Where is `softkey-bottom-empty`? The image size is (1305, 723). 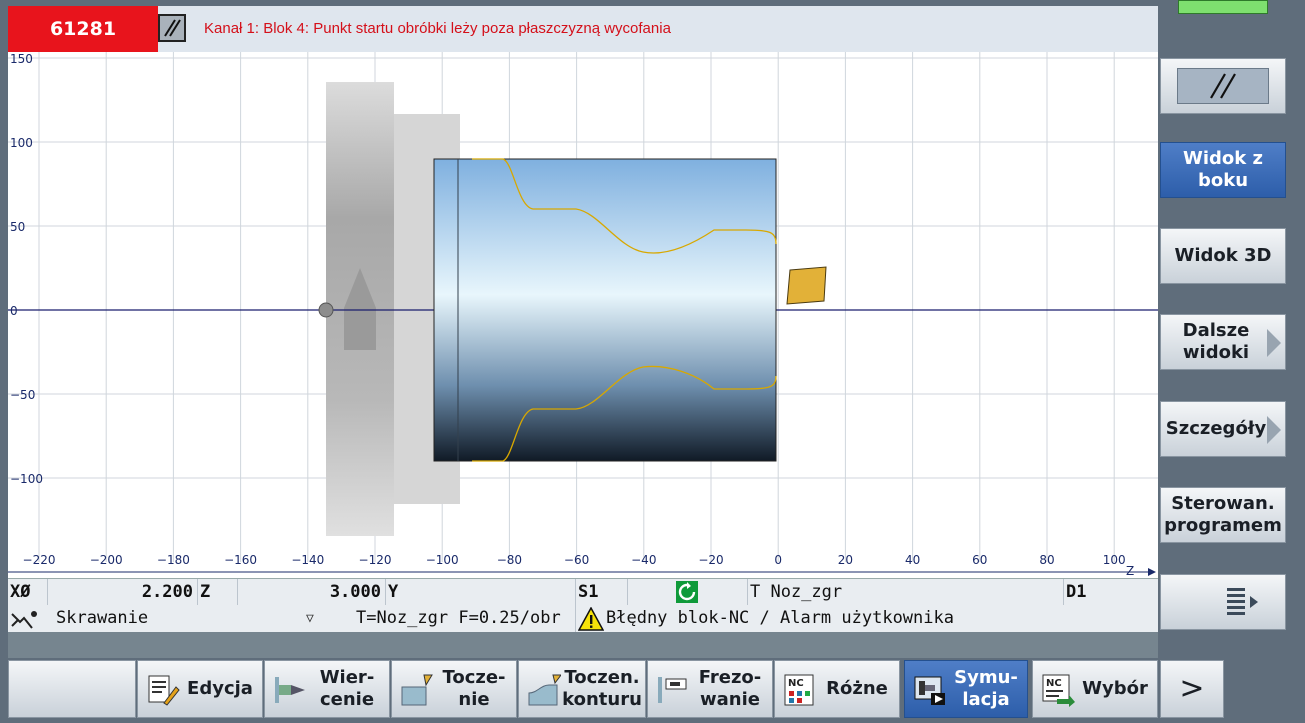
softkey-bottom-empty is located at coordinates (72, 689).